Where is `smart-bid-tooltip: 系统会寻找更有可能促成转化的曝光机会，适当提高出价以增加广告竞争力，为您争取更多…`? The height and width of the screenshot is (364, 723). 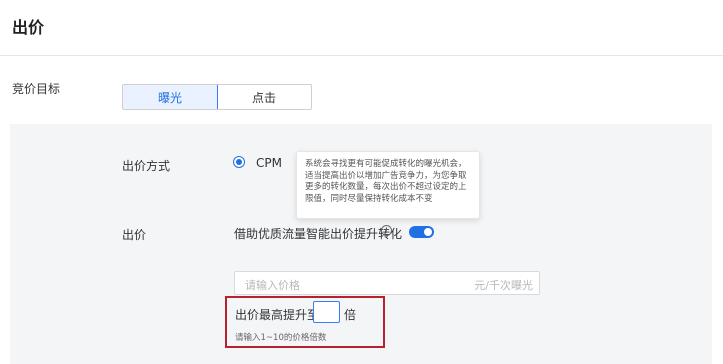 smart-bid-tooltip: 系统会寻找更有可能促成转化的曝光机会，适当提高出价以增加广告竞争力，为您争取更多… is located at coordinates (388, 185).